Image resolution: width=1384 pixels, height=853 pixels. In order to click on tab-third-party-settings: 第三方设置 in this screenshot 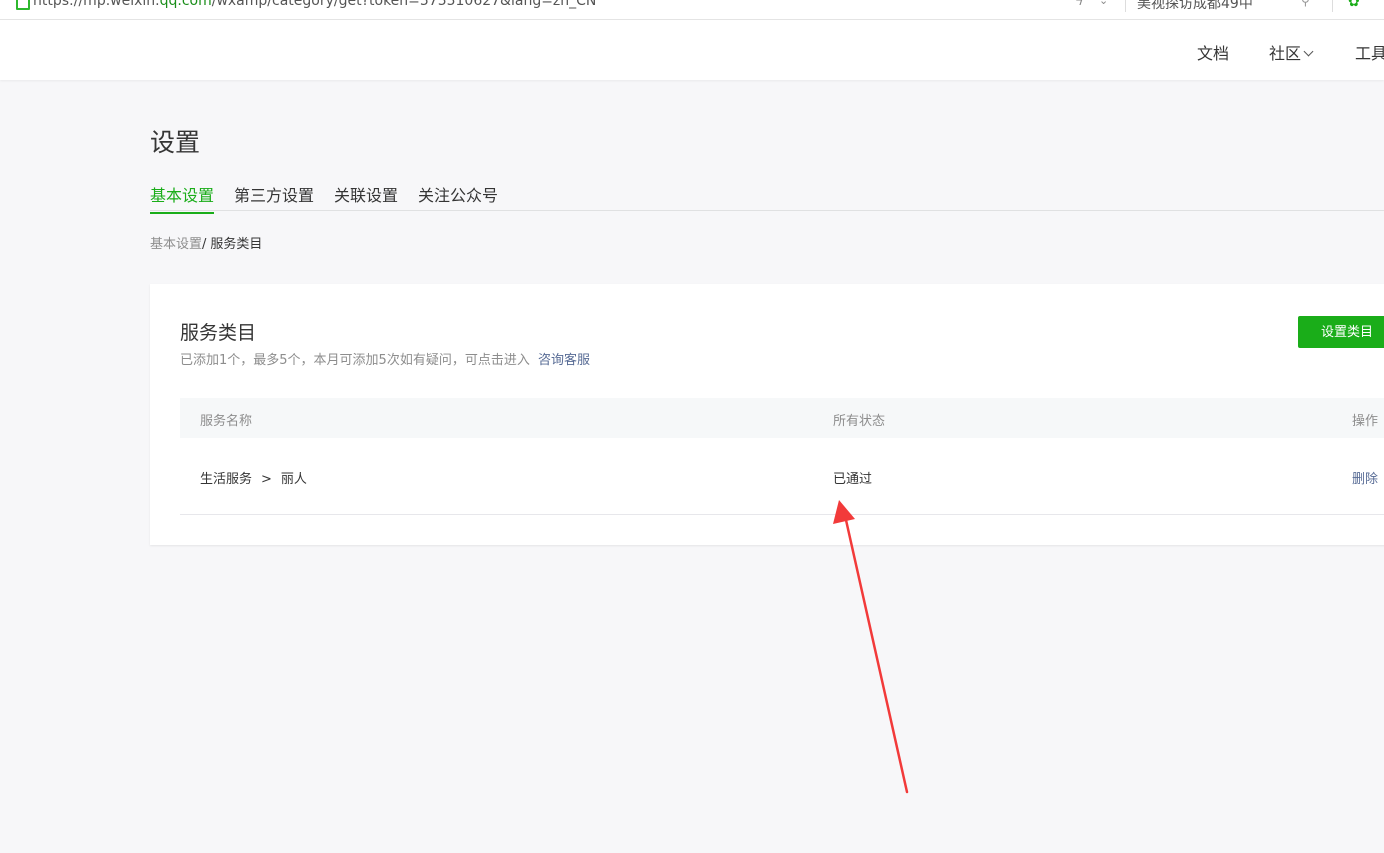, I will do `click(274, 197)`.